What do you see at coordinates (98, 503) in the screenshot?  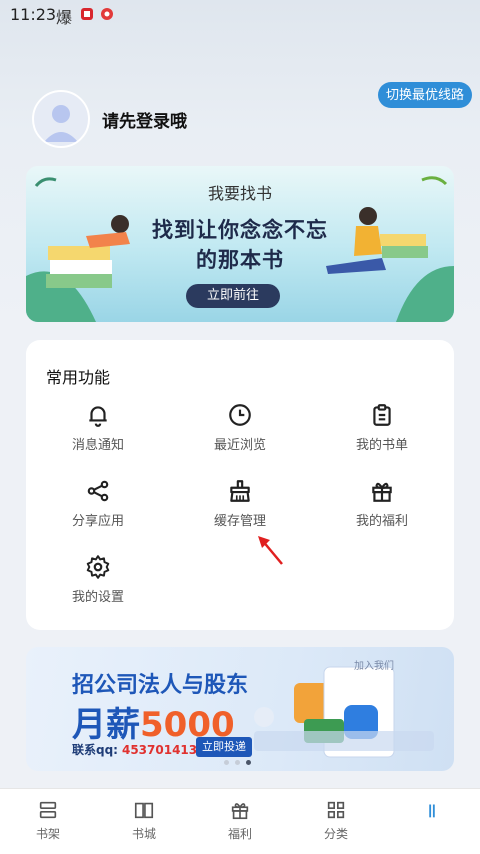 I see `func-share-app: 分享应用` at bounding box center [98, 503].